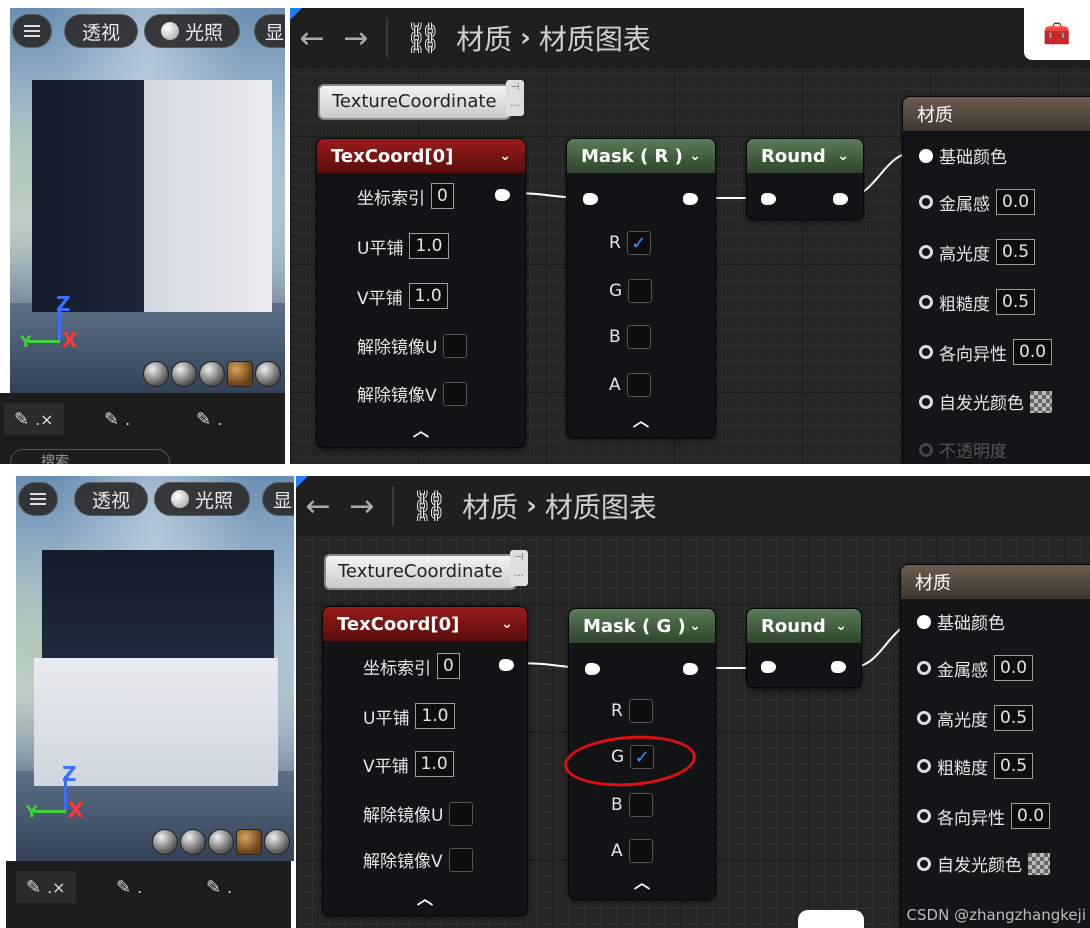  I want to click on perspective-button: 透视, so click(111, 499).